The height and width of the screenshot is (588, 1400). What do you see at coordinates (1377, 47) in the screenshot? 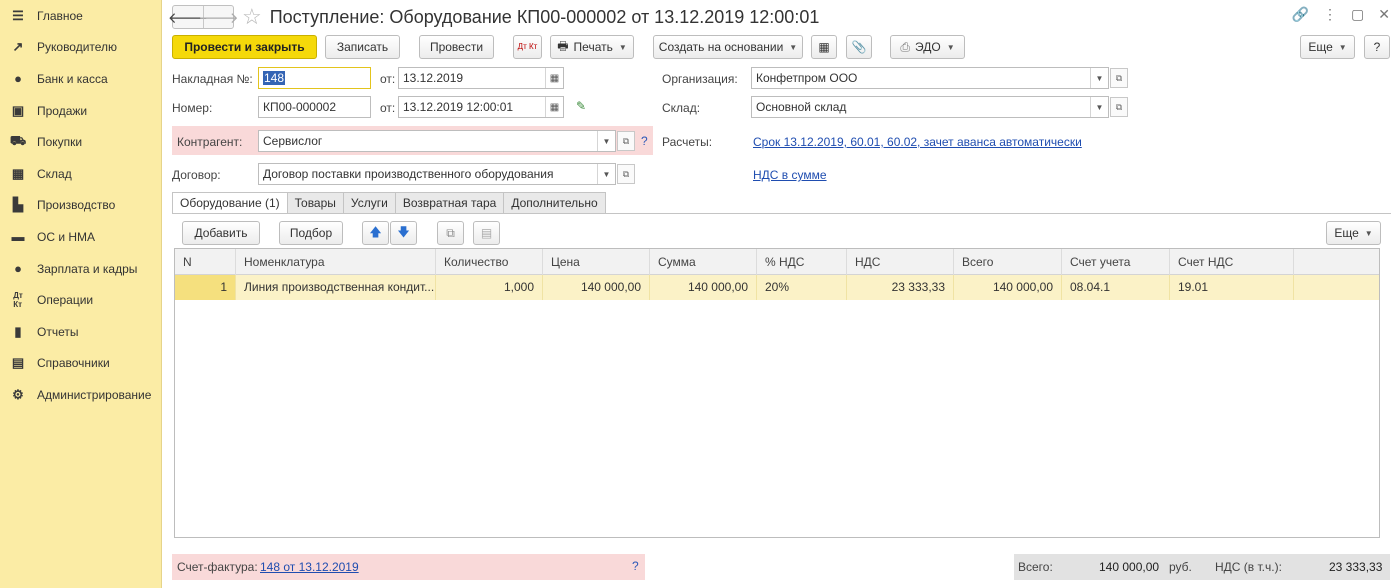
I see `help-button: ?` at bounding box center [1377, 47].